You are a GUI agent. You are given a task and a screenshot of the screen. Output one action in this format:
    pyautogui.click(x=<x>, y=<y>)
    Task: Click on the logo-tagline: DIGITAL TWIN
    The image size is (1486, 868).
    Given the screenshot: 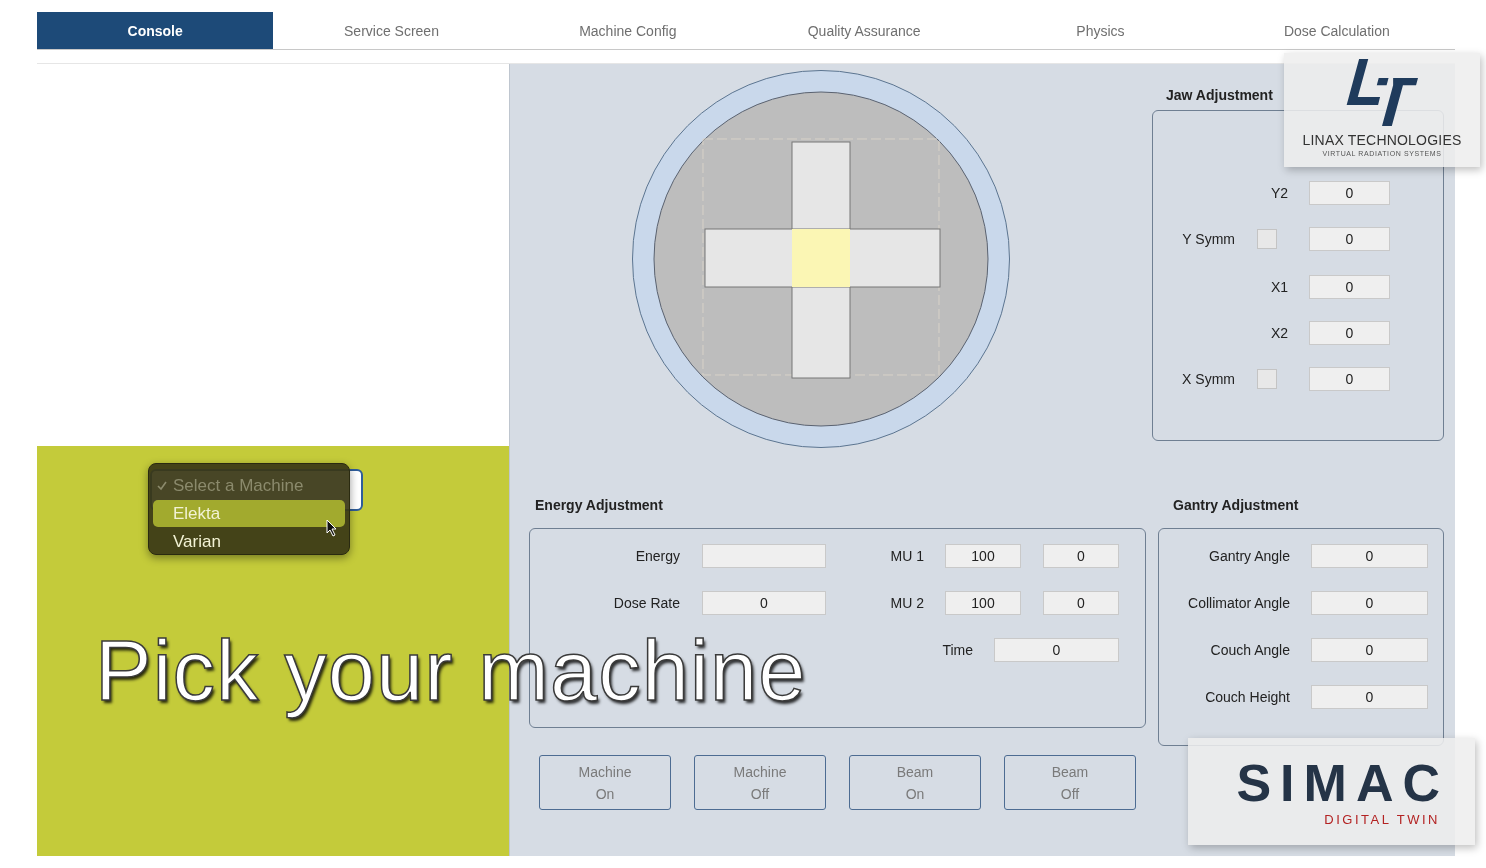 What is the action you would take?
    pyautogui.click(x=1382, y=819)
    